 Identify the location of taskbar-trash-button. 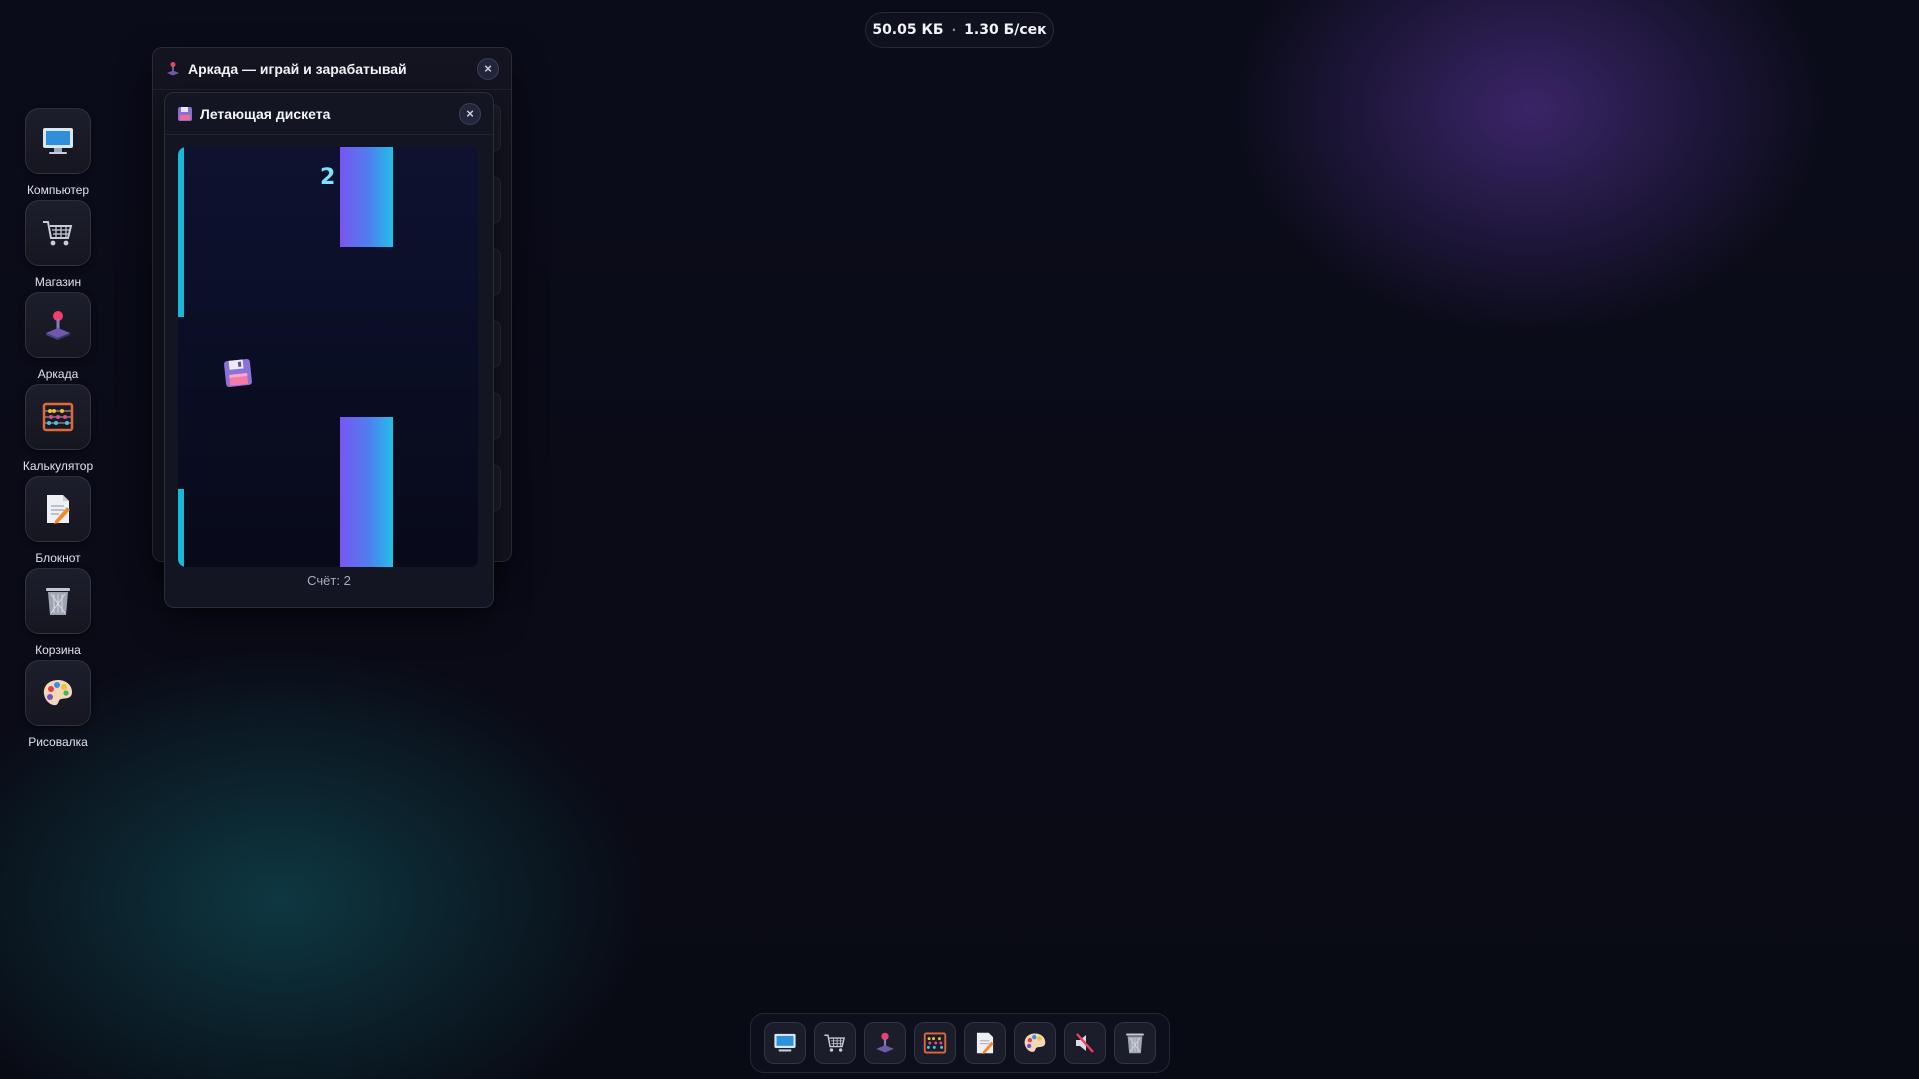
(1135, 1043).